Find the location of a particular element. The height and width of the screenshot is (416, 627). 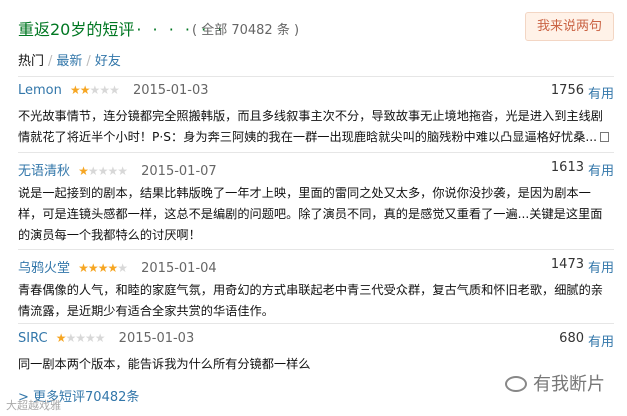

comment-meta: SIRC ★★★★★ 2015-01-03 680 有用 is located at coordinates (316, 341).